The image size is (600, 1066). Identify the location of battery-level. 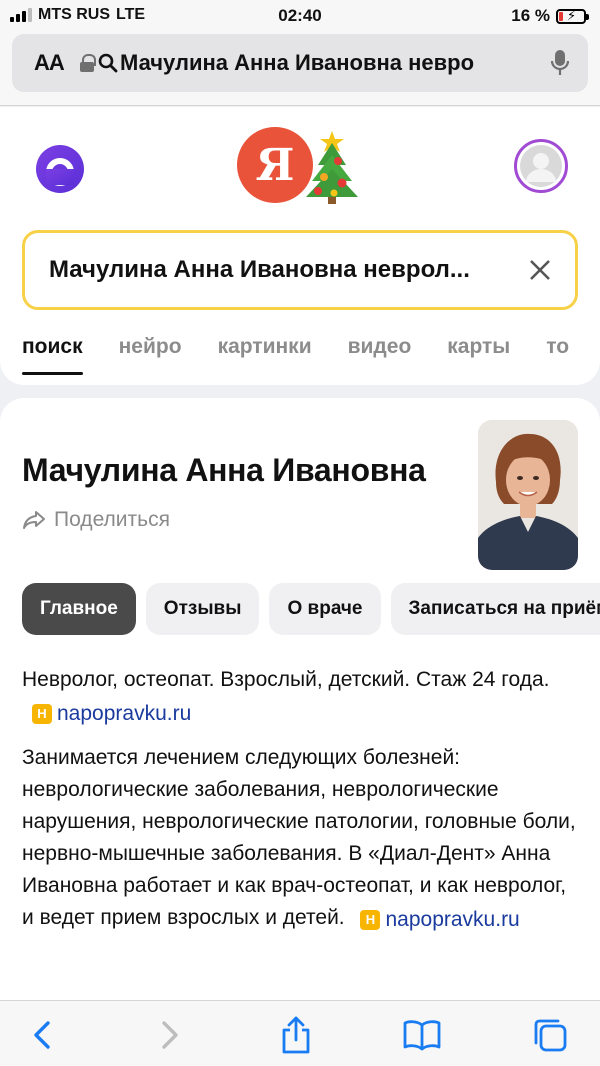
(561, 16).